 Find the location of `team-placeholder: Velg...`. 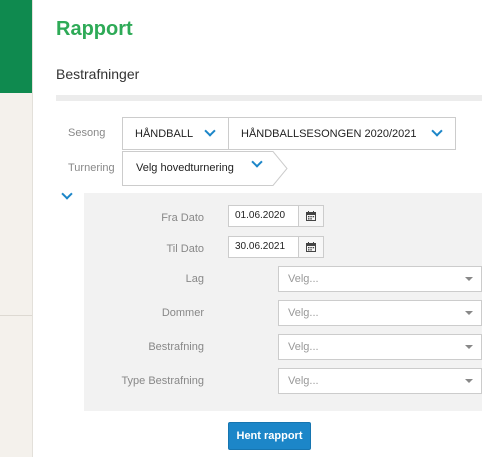

team-placeholder: Velg... is located at coordinates (303, 279).